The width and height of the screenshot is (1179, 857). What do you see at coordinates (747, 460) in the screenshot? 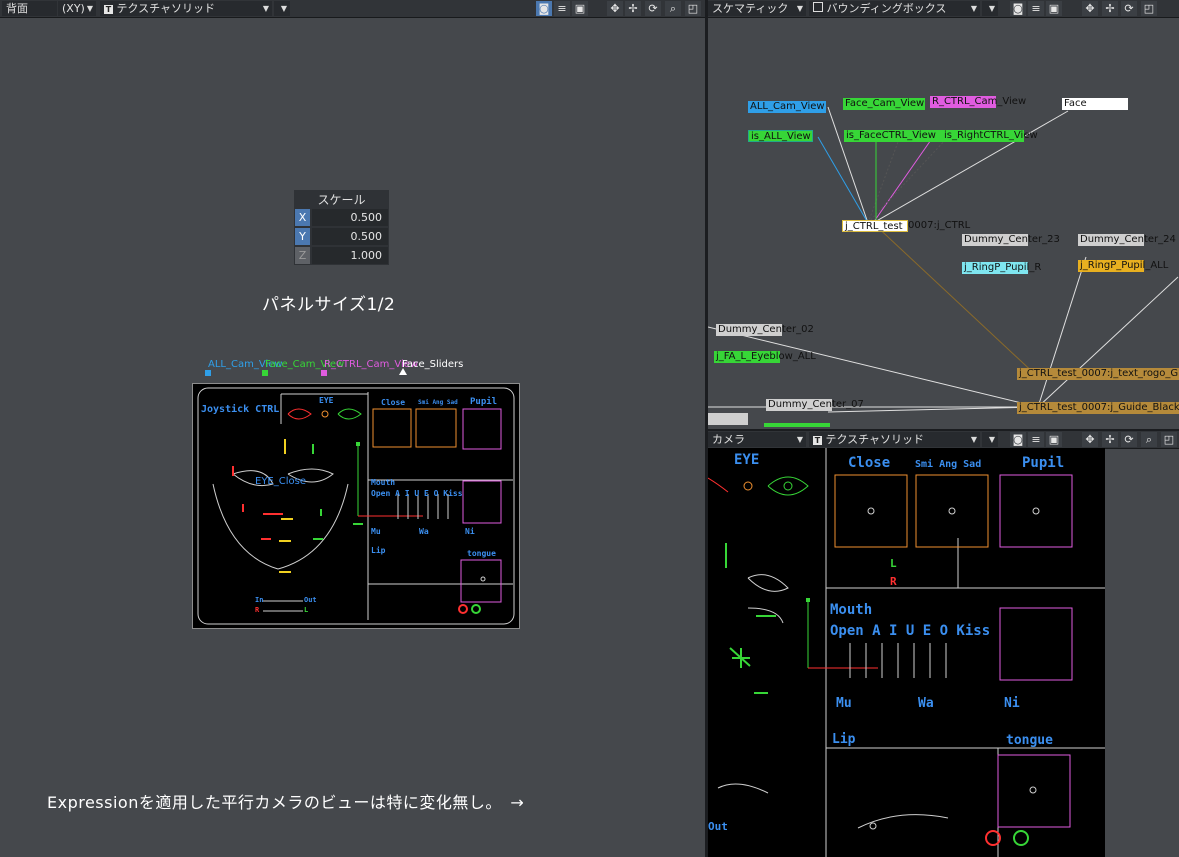
I see `cam-eye-label: EYE` at bounding box center [747, 460].